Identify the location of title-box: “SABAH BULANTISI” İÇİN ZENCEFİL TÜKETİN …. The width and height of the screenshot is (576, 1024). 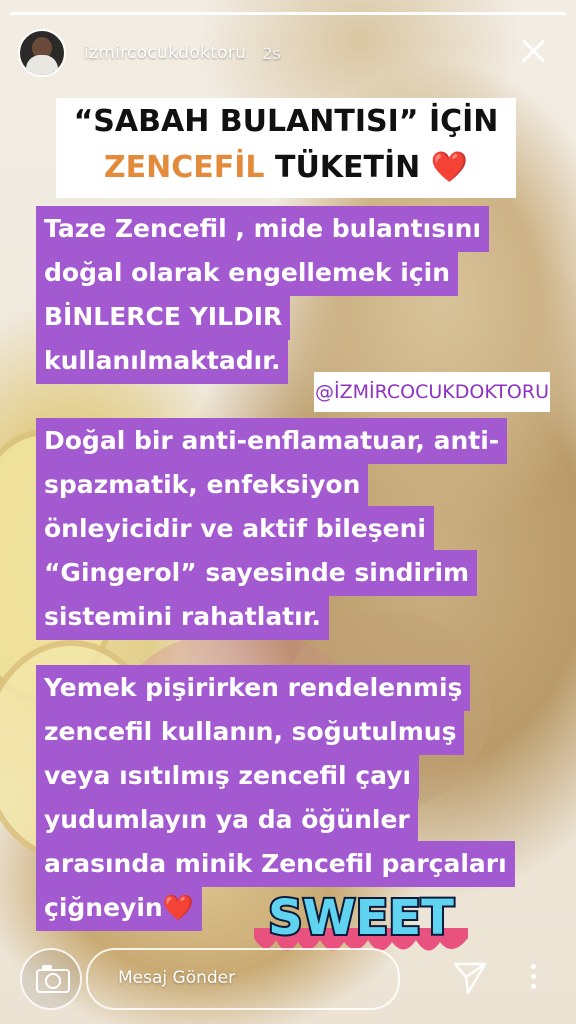
(286, 148).